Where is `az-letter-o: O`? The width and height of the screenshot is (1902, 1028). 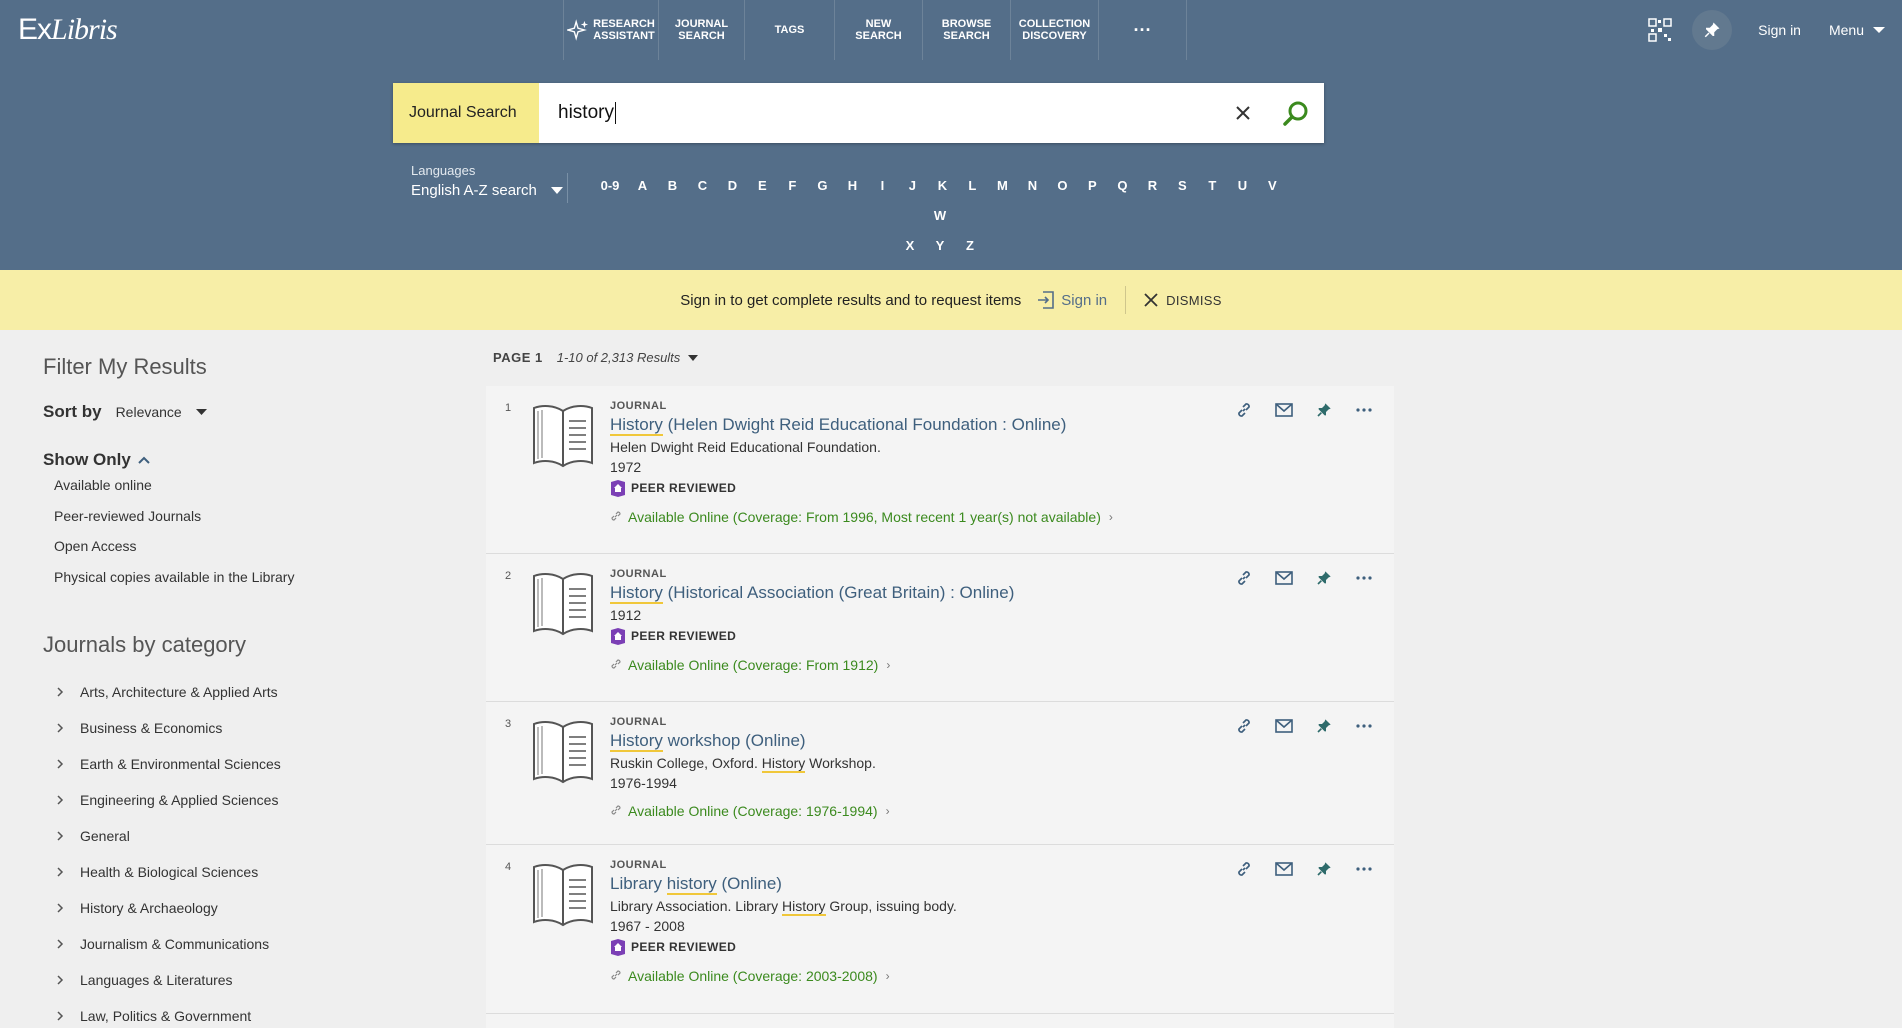
az-letter-o: O is located at coordinates (1062, 186).